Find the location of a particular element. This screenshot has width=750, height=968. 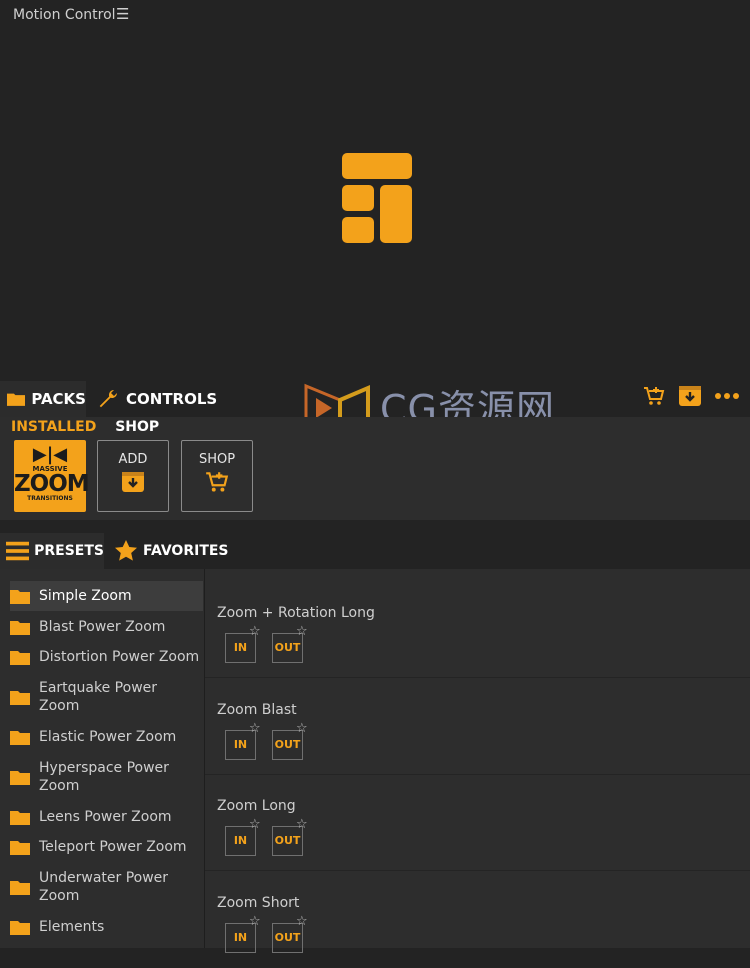

preset-name: Zoom Long is located at coordinates (256, 806).